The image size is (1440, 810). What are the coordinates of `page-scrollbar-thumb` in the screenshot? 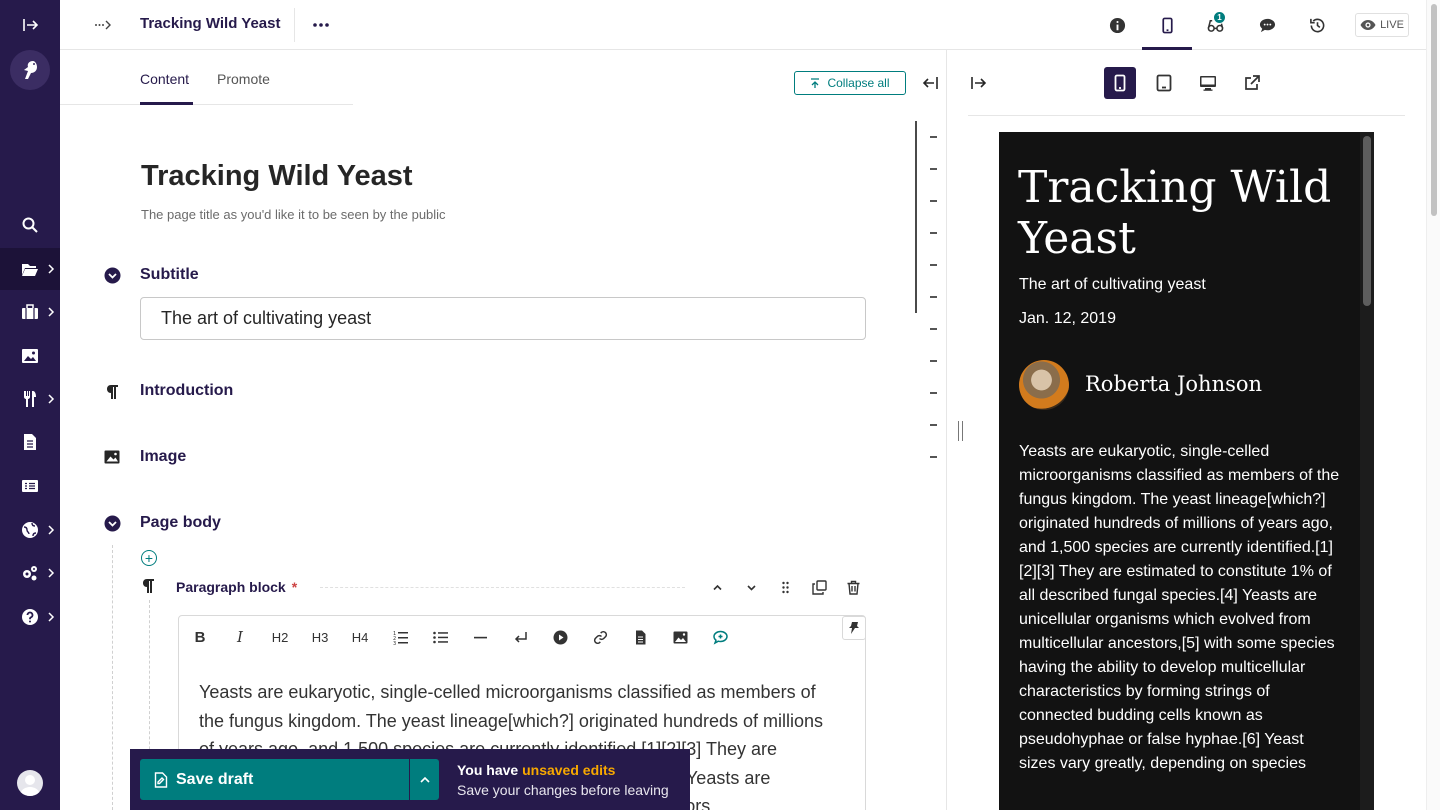 It's located at (1434, 110).